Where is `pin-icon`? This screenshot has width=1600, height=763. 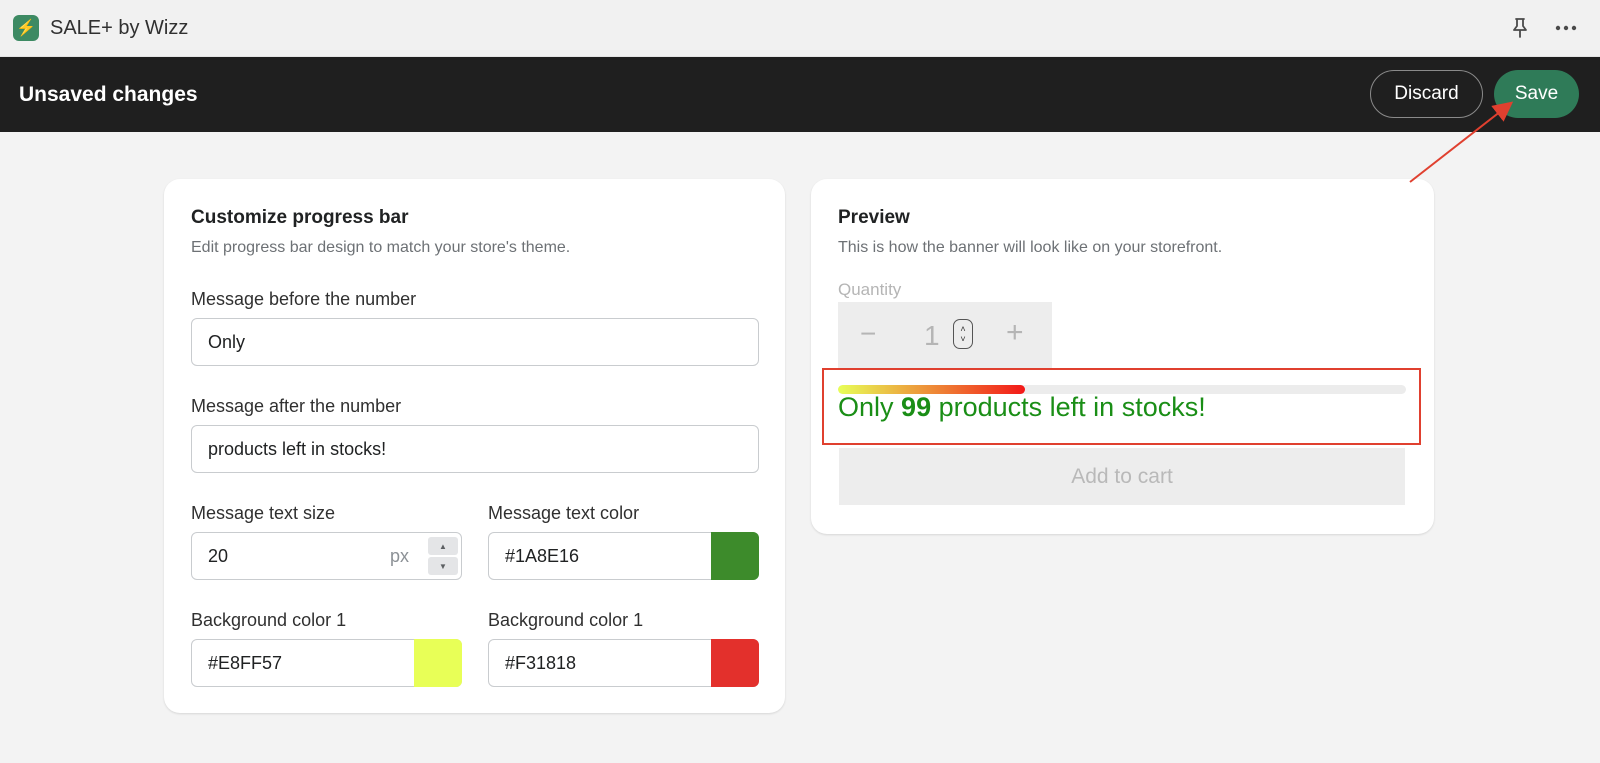
pin-icon is located at coordinates (1520, 28).